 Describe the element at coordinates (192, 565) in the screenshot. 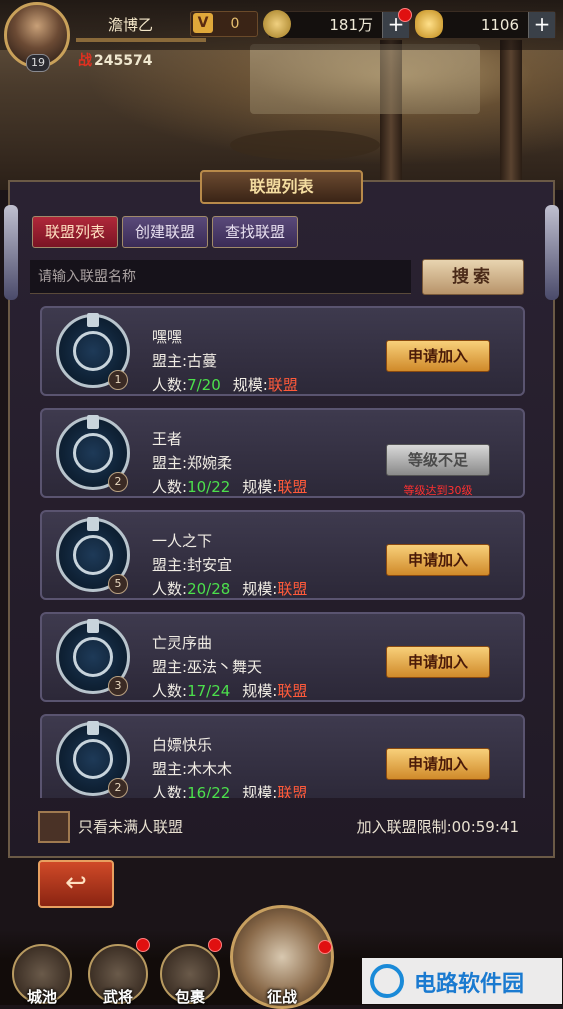

I see `alliance-leader: 盟主:封安宜` at that location.